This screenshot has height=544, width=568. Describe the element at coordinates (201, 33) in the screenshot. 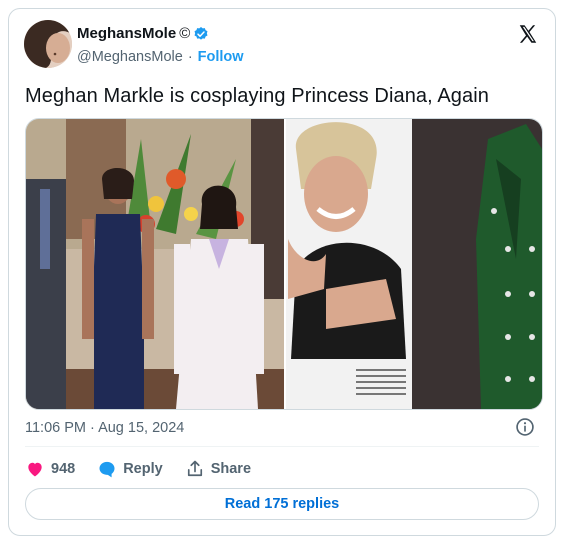

I see `verified-badge-icon` at that location.